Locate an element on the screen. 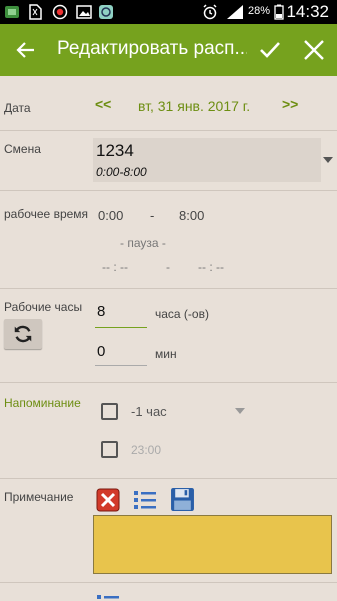  back-arrow-icon is located at coordinates (26, 50).